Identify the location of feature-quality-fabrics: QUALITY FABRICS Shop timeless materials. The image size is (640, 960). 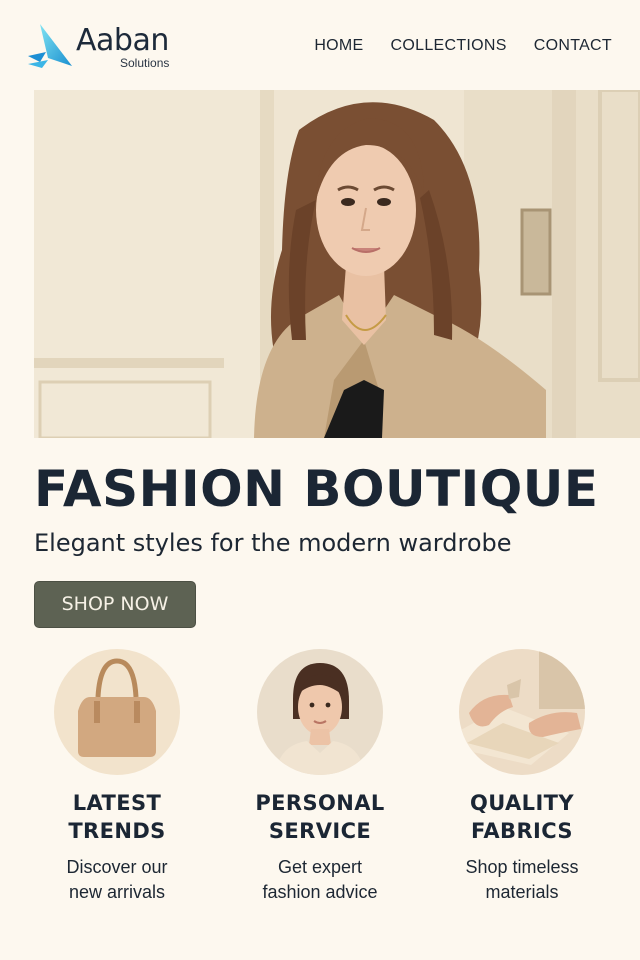
(522, 777).